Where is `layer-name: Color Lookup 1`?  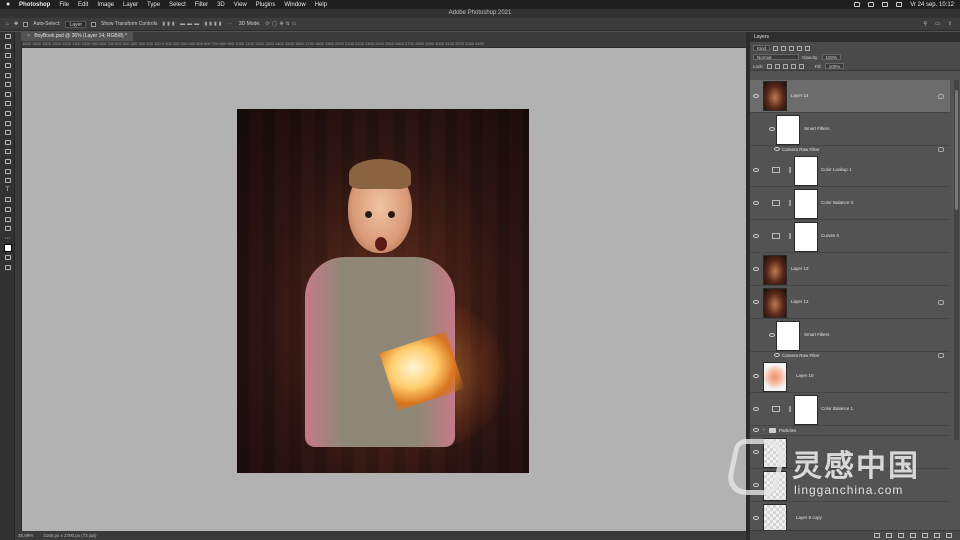
layer-name: Color Lookup 1 is located at coordinates (836, 169).